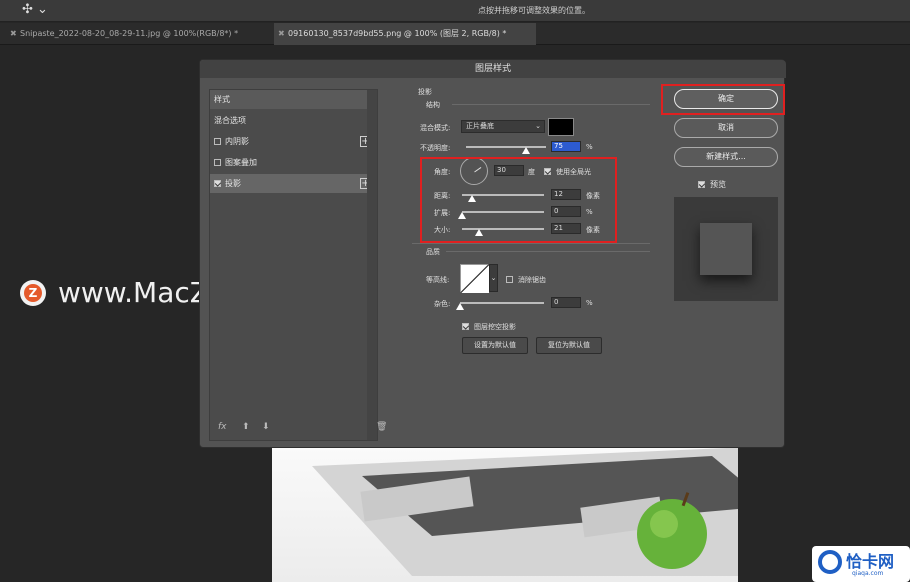 The image size is (910, 582). What do you see at coordinates (237, 141) in the screenshot?
I see `item-label: 内阴影` at bounding box center [237, 141].